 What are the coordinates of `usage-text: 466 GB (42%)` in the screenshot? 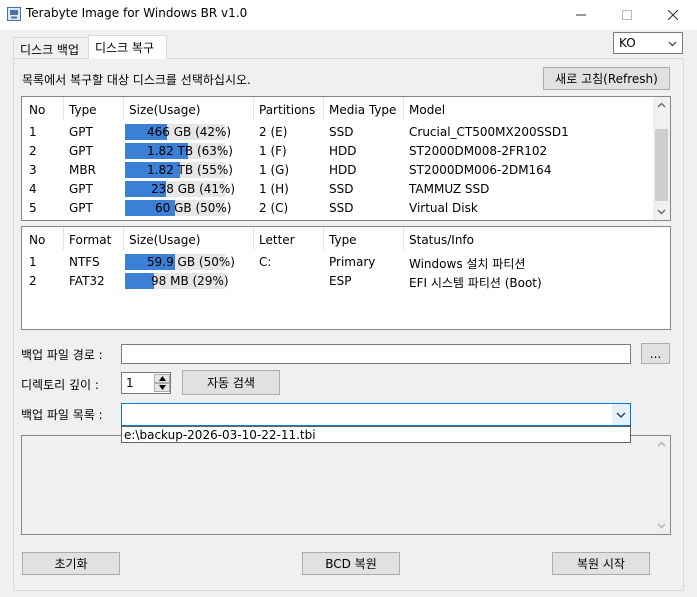 It's located at (189, 132).